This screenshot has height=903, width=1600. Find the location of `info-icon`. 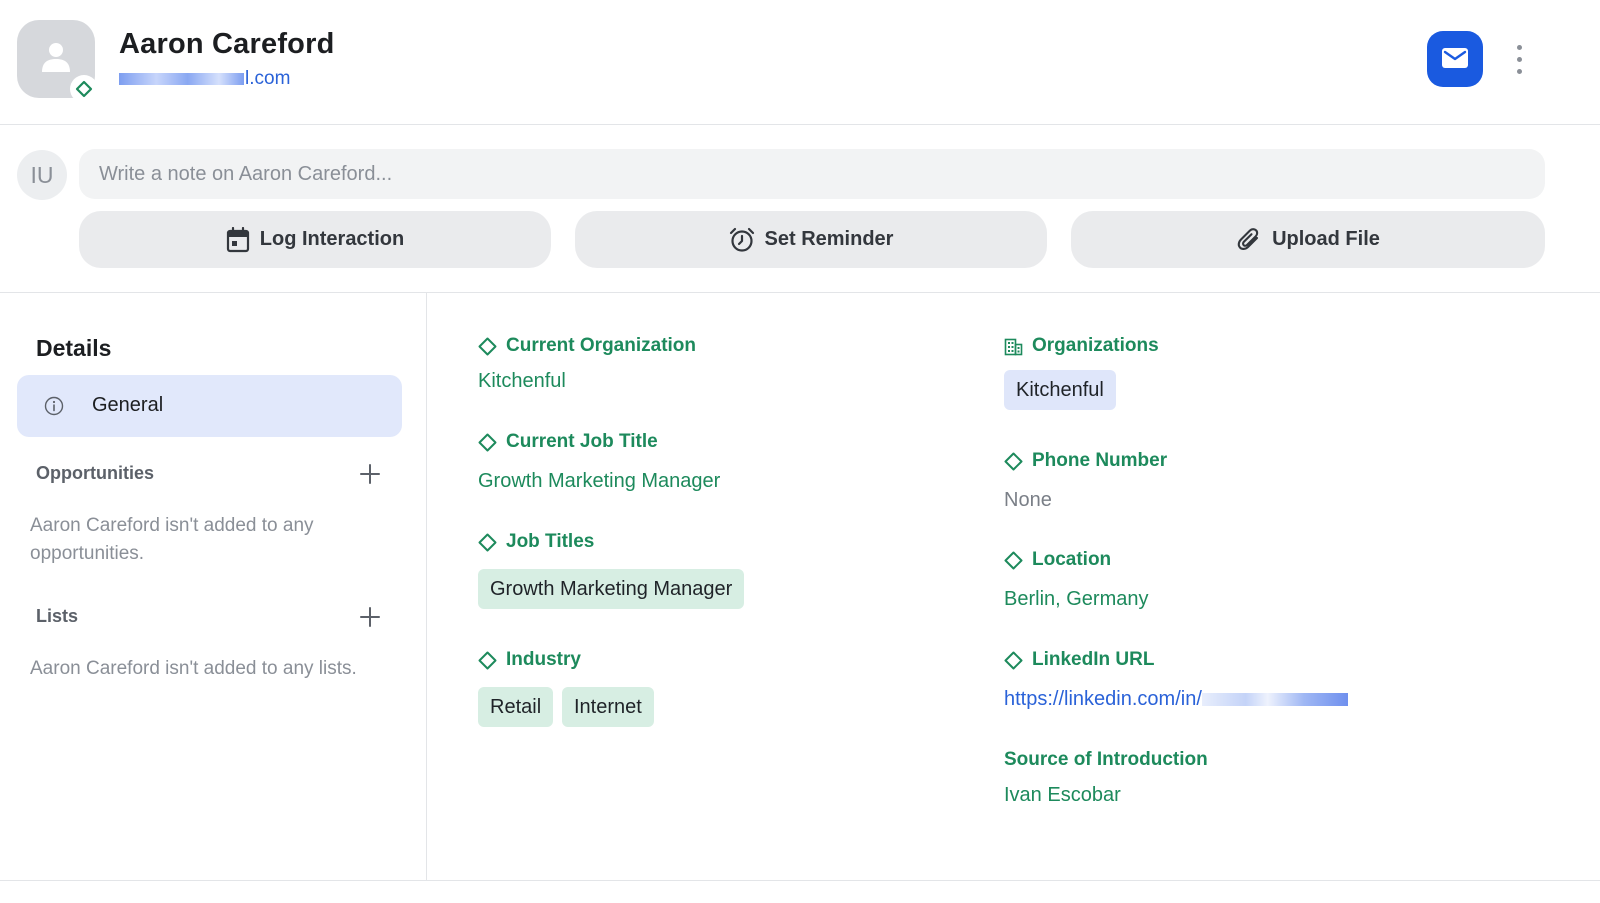

info-icon is located at coordinates (54, 406).